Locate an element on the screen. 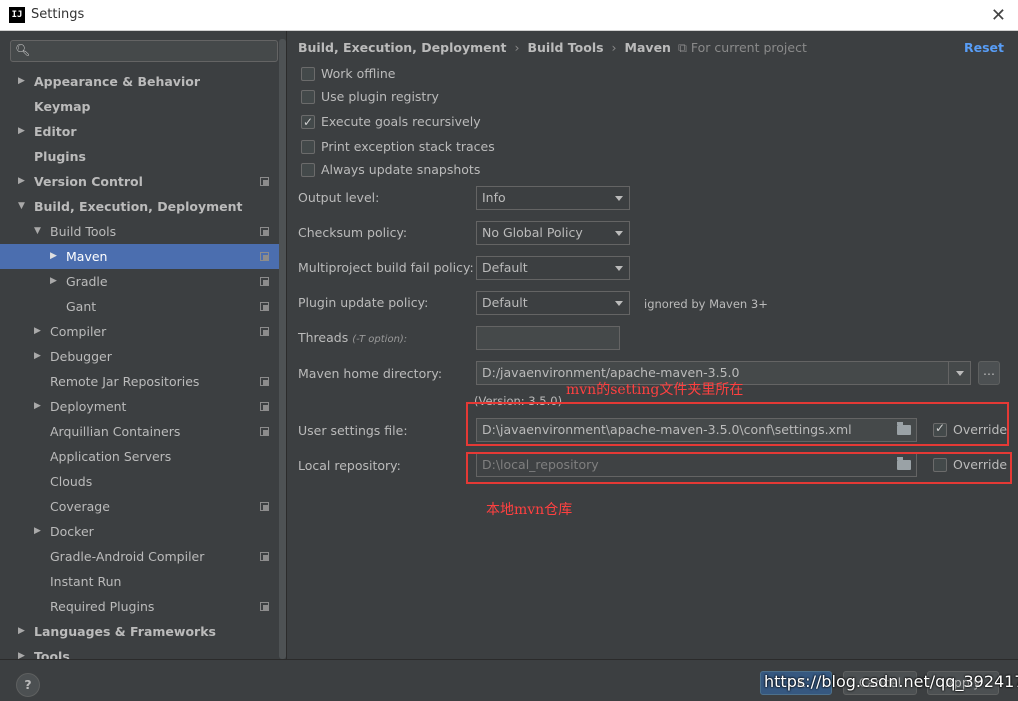 The height and width of the screenshot is (701, 1018). sidebar-item-label: Tools is located at coordinates (52, 654).